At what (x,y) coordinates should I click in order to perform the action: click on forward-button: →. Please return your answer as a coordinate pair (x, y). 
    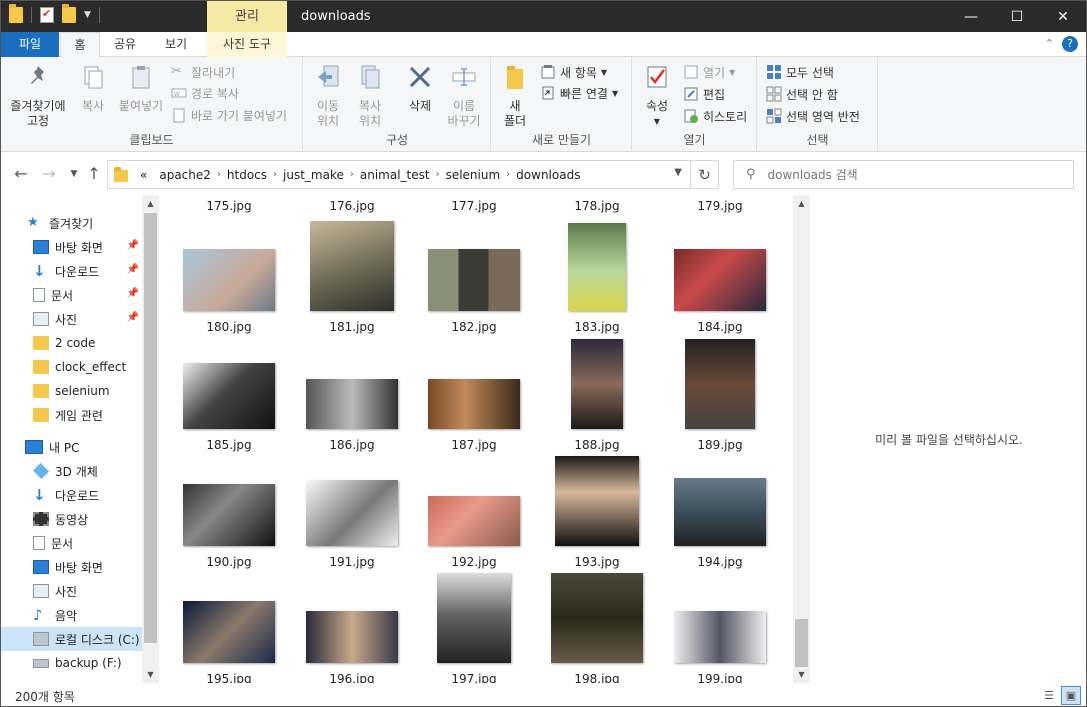
    Looking at the image, I should click on (49, 174).